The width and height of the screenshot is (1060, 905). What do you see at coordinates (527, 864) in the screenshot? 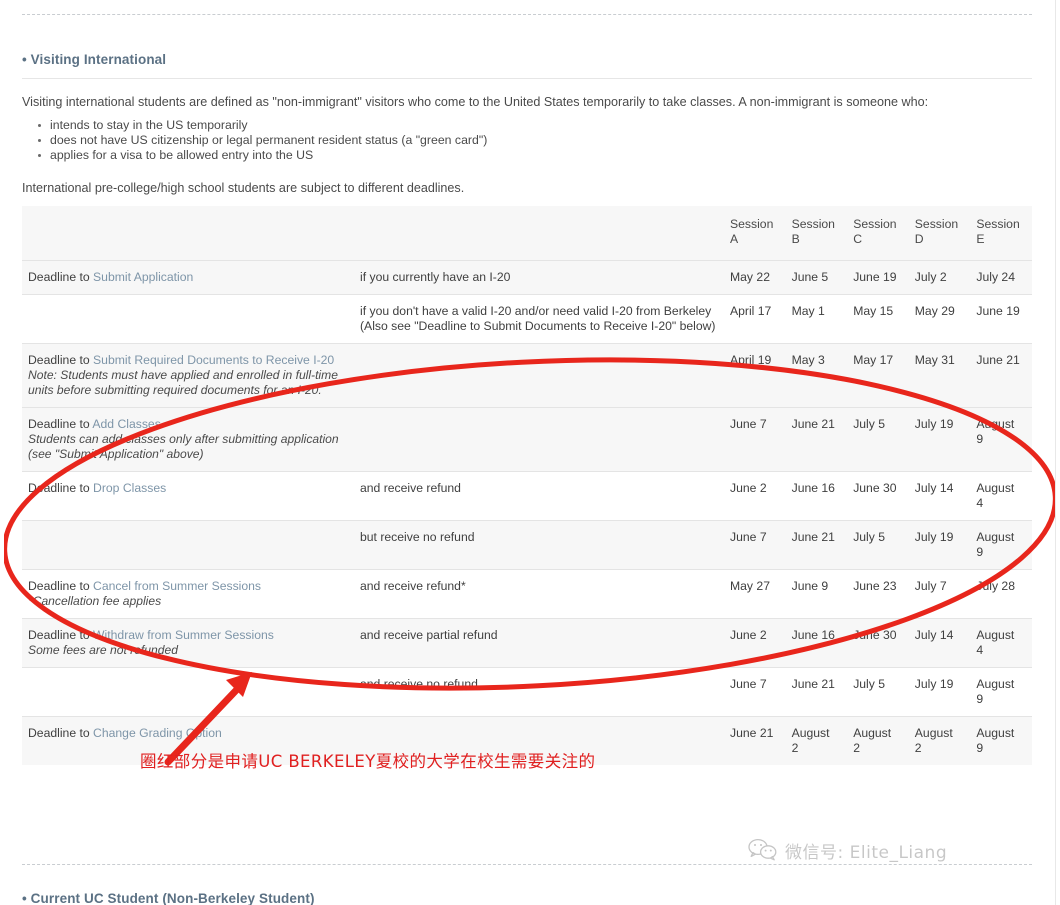
I see `bottom-divider` at bounding box center [527, 864].